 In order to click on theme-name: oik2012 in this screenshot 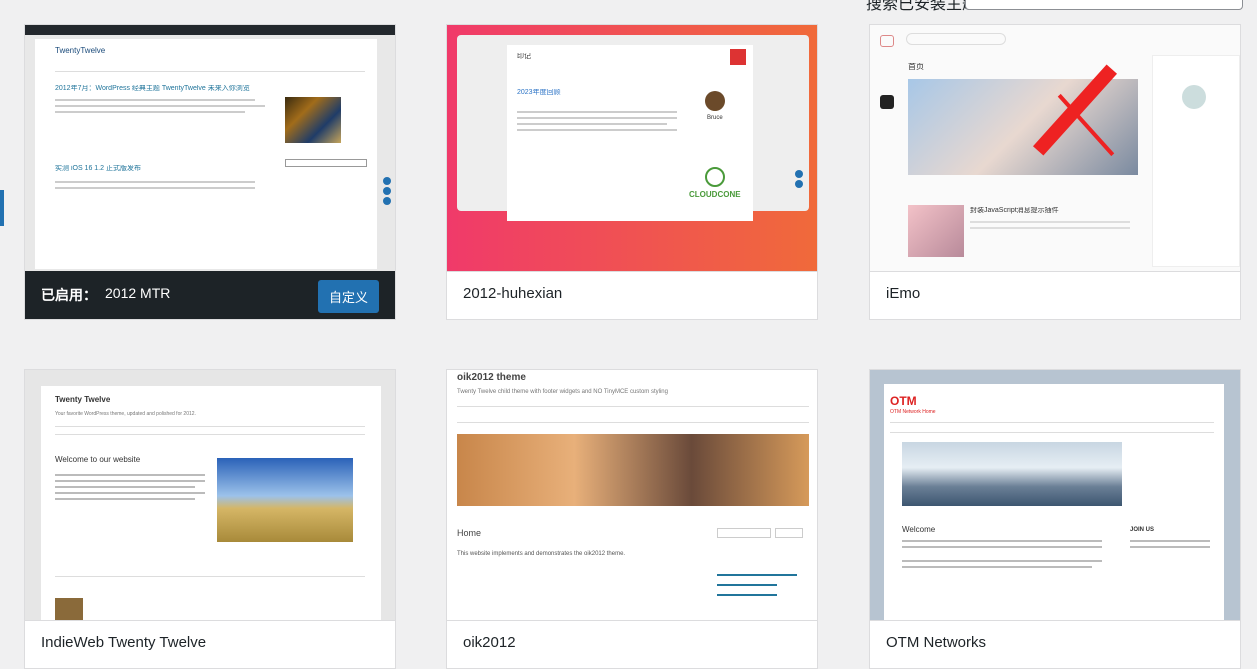, I will do `click(489, 642)`.